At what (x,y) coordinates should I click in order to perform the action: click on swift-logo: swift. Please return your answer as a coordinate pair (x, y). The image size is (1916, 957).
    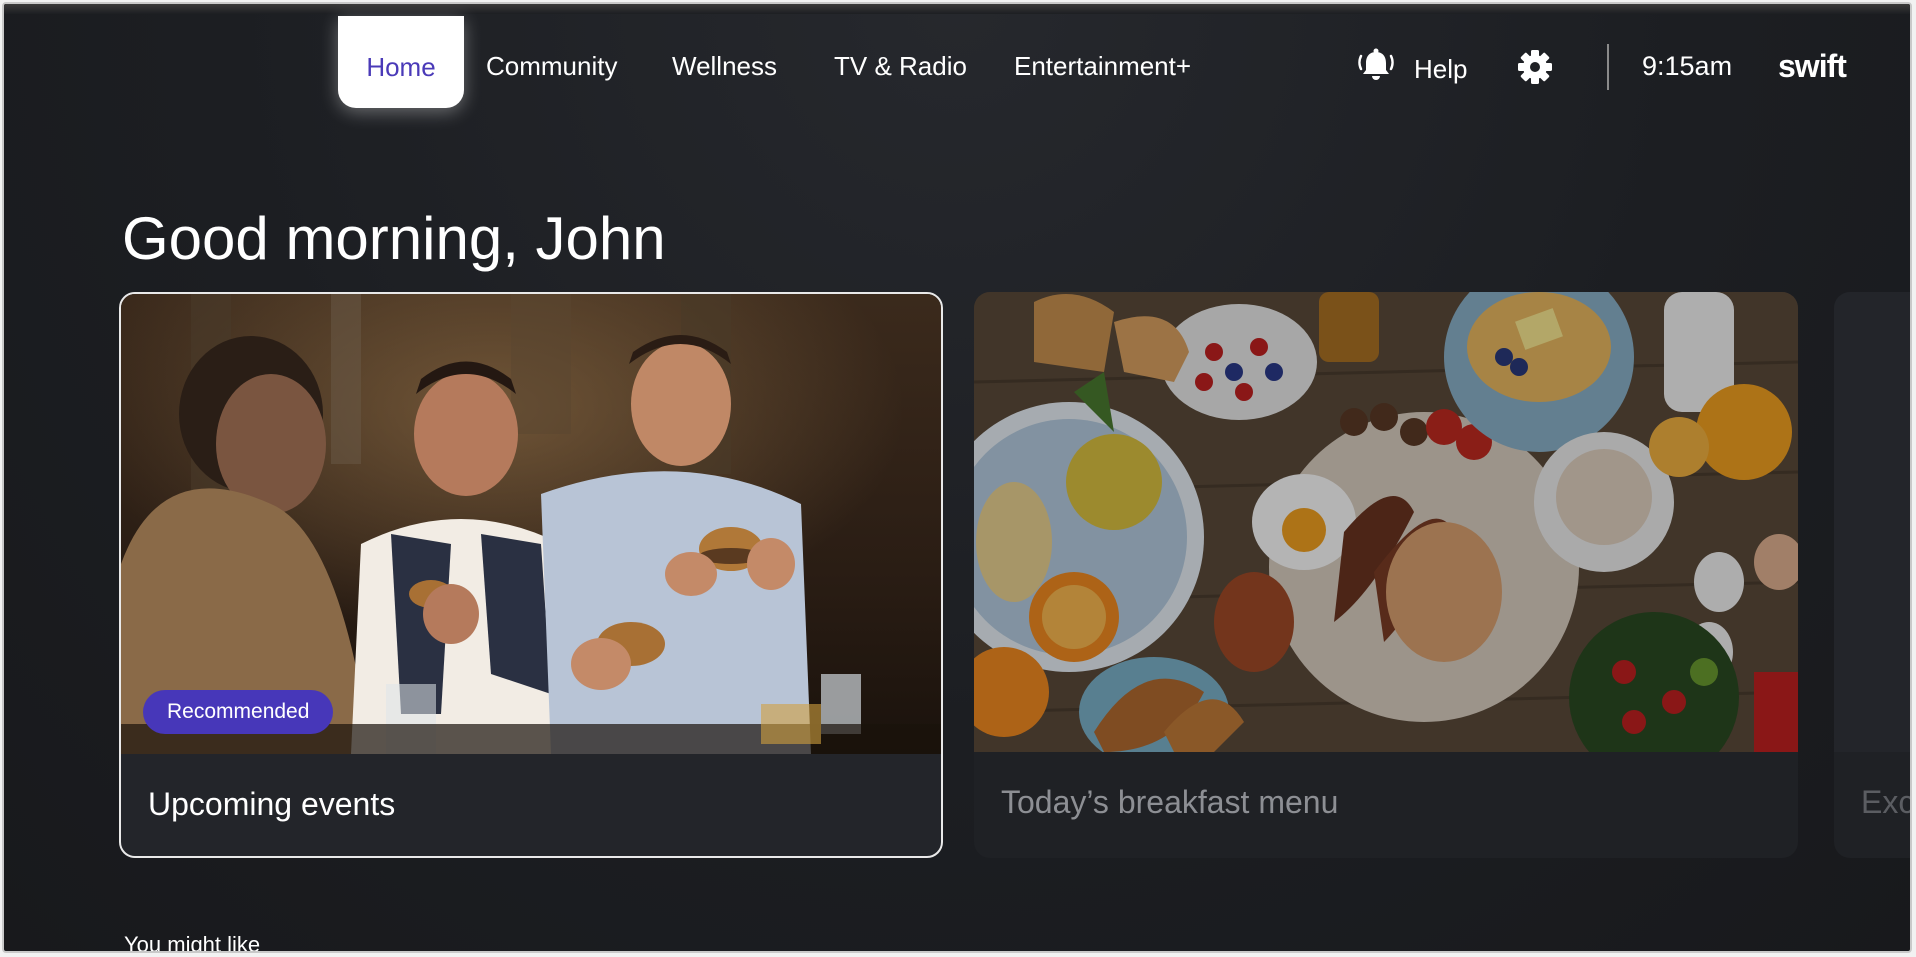
    Looking at the image, I should click on (1812, 66).